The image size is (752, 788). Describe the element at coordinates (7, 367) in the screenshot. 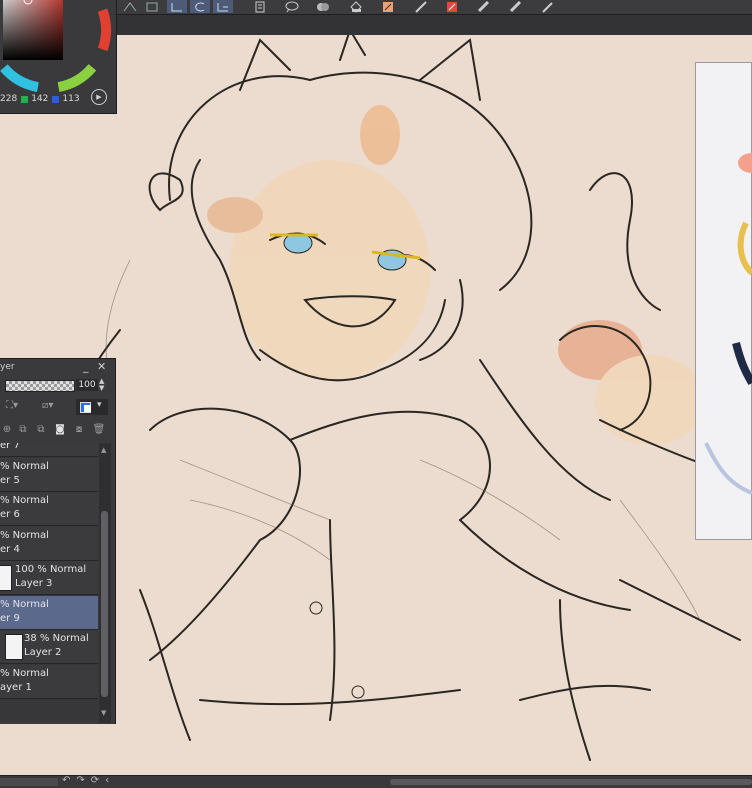

I see `layer-panel-title: yer` at that location.